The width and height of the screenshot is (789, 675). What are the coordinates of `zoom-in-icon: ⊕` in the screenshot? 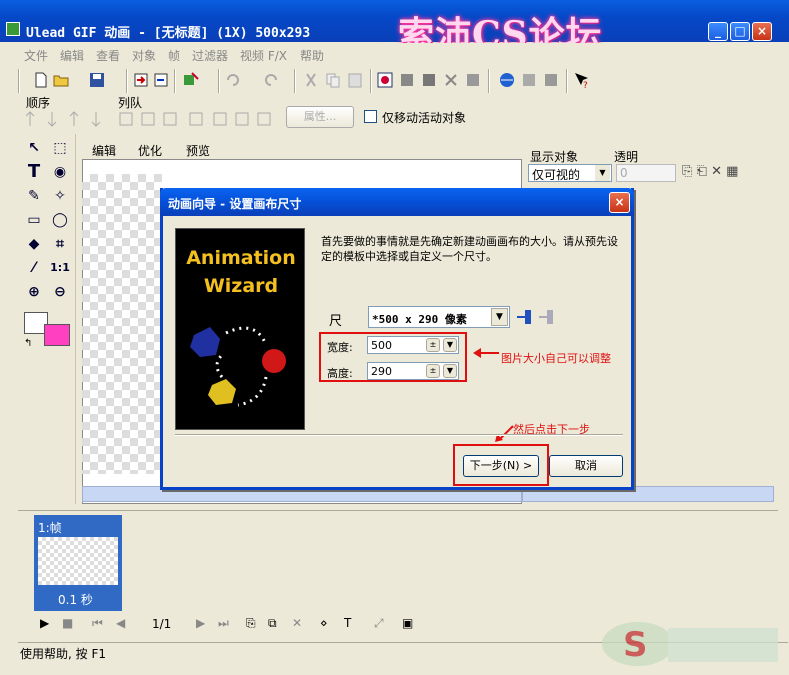 It's located at (34, 292).